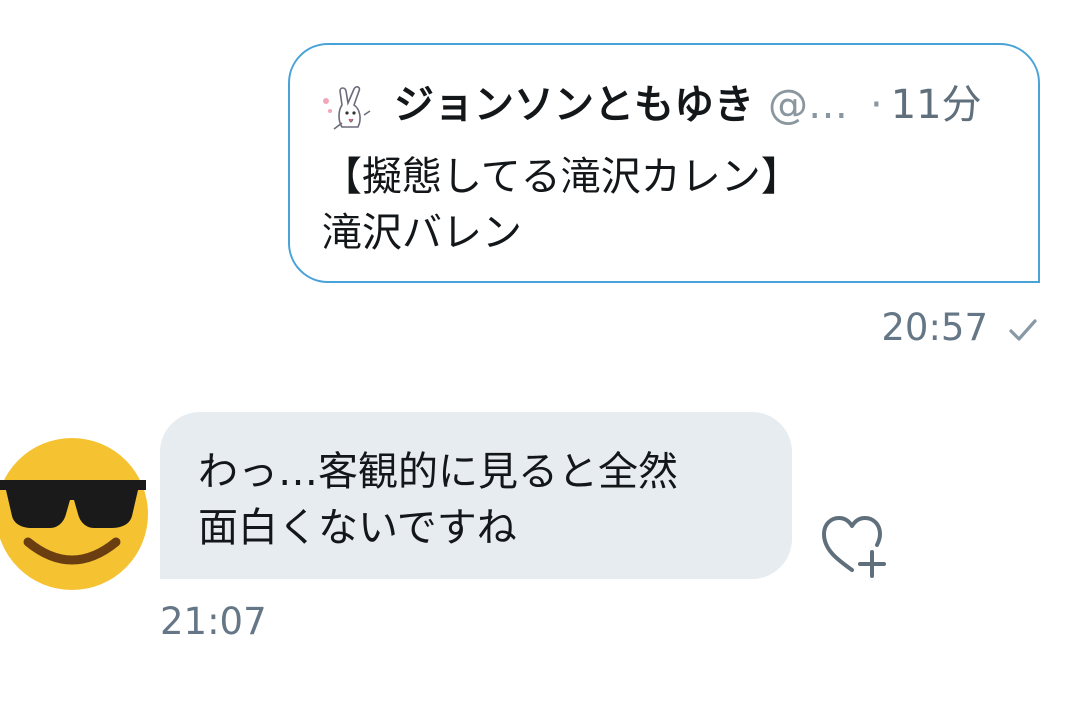 Image resolution: width=1080 pixels, height=705 pixels. Describe the element at coordinates (561, 205) in the screenshot. I see `quoted-tweet-text: 【擬態してる滝沢カレン】 滝沢バレン` at that location.